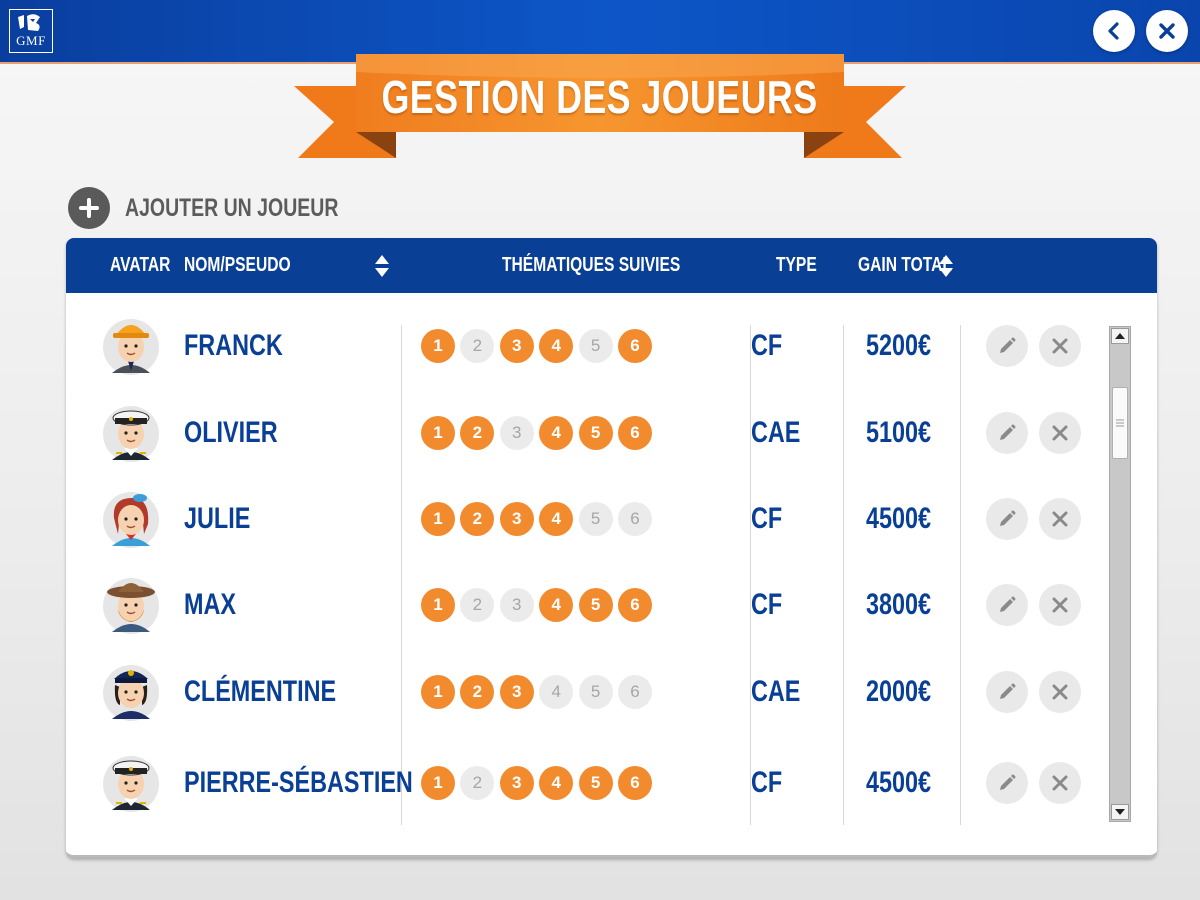 The image size is (1200, 900). I want to click on player-gain: 5200€, so click(899, 345).